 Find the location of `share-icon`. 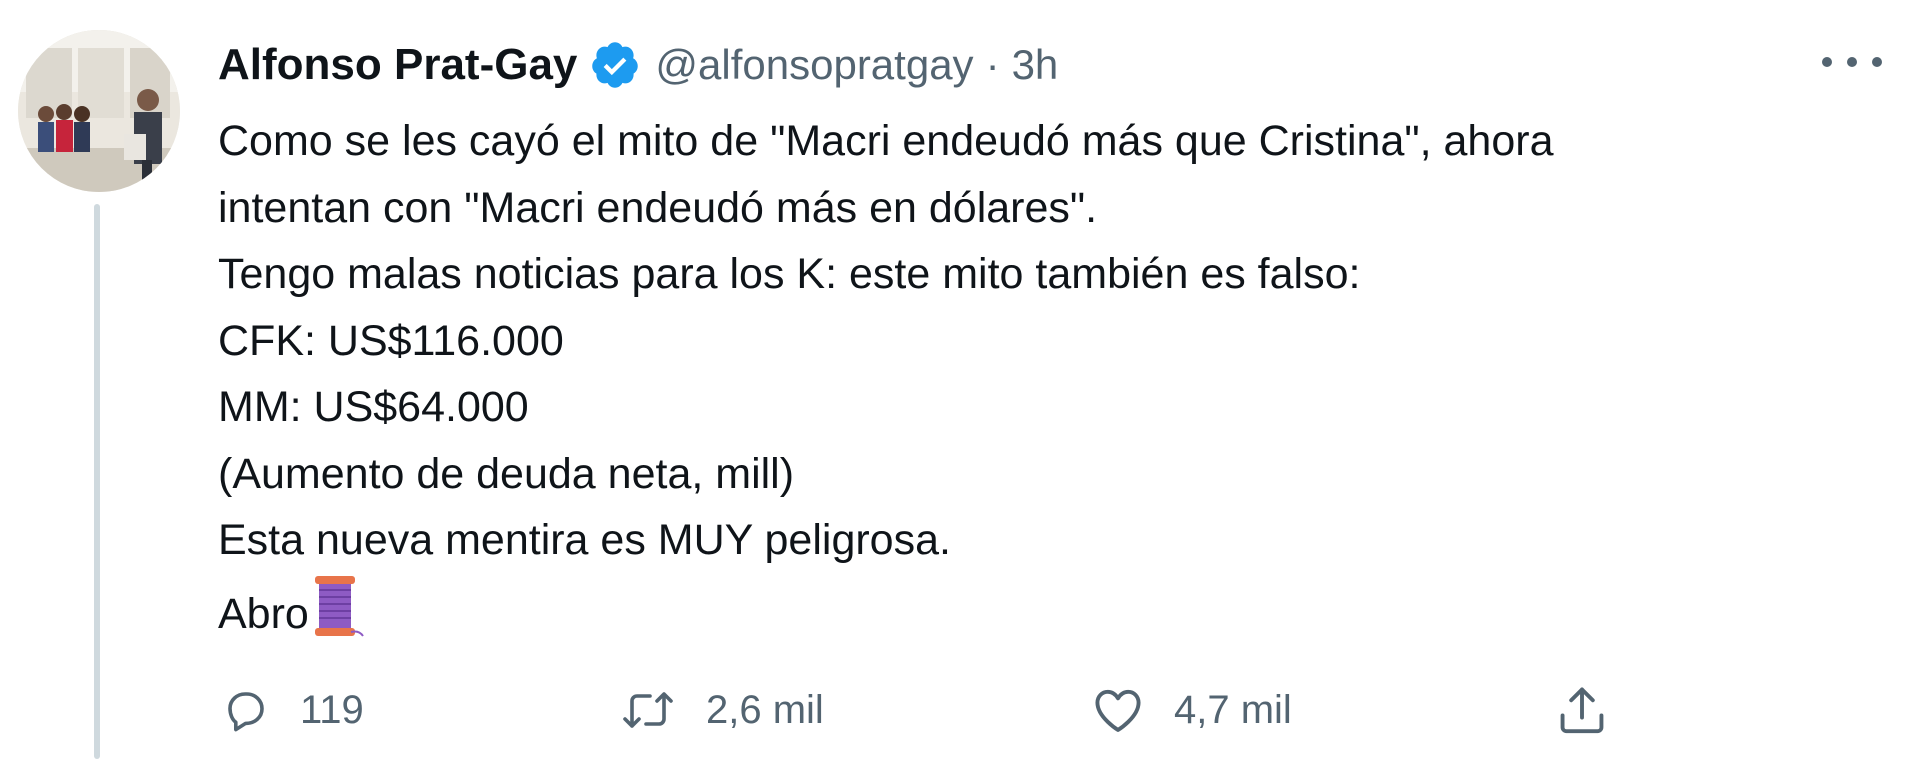

share-icon is located at coordinates (1582, 710).